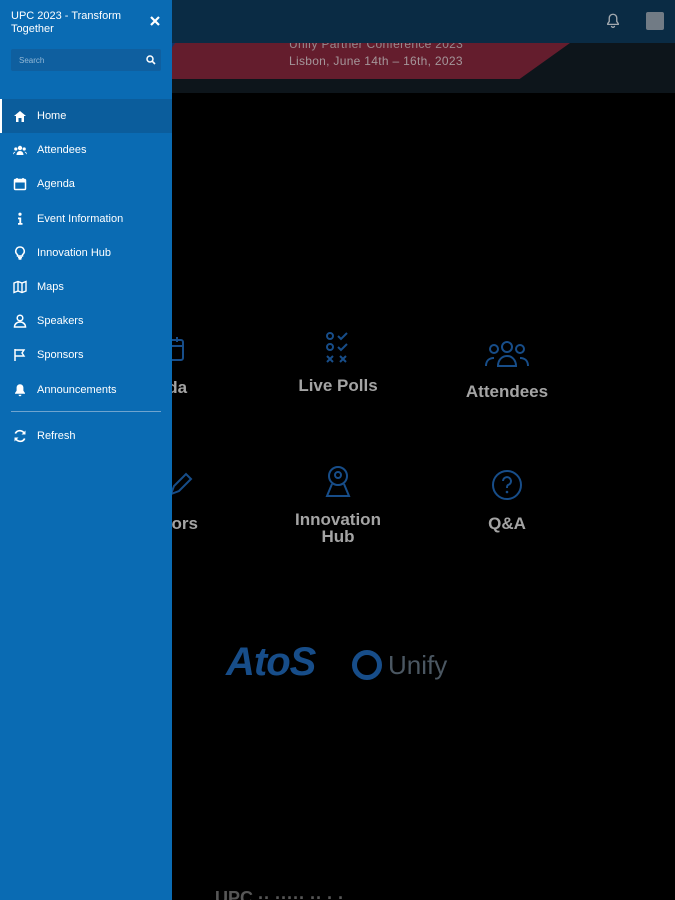  Describe the element at coordinates (20, 218) in the screenshot. I see `info-icon` at that location.